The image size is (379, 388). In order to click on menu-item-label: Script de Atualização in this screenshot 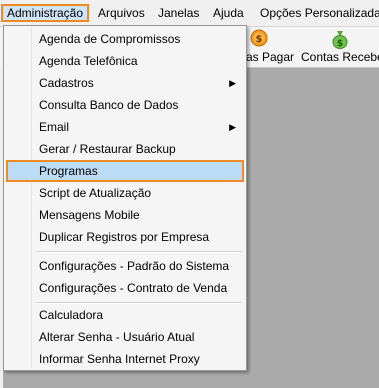, I will do `click(95, 193)`.